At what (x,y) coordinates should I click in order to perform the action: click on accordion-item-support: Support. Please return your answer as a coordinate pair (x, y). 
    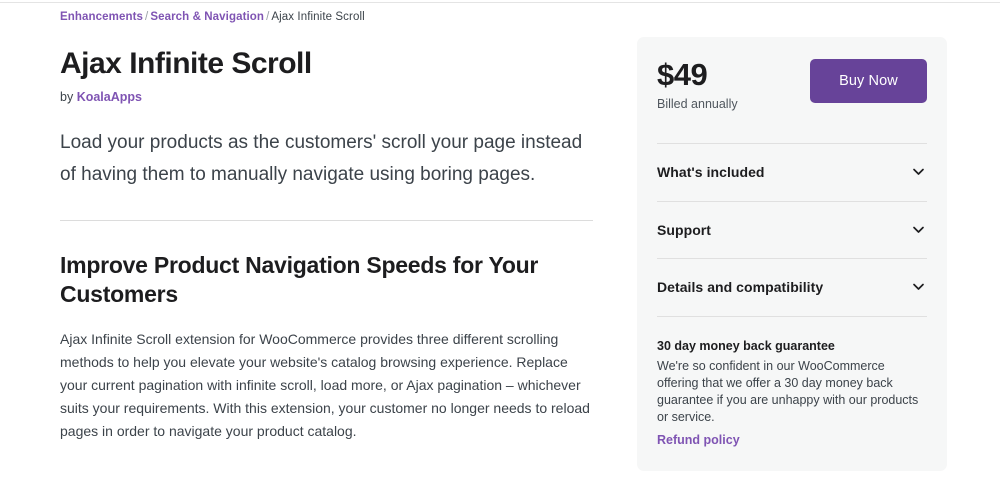
    Looking at the image, I should click on (792, 230).